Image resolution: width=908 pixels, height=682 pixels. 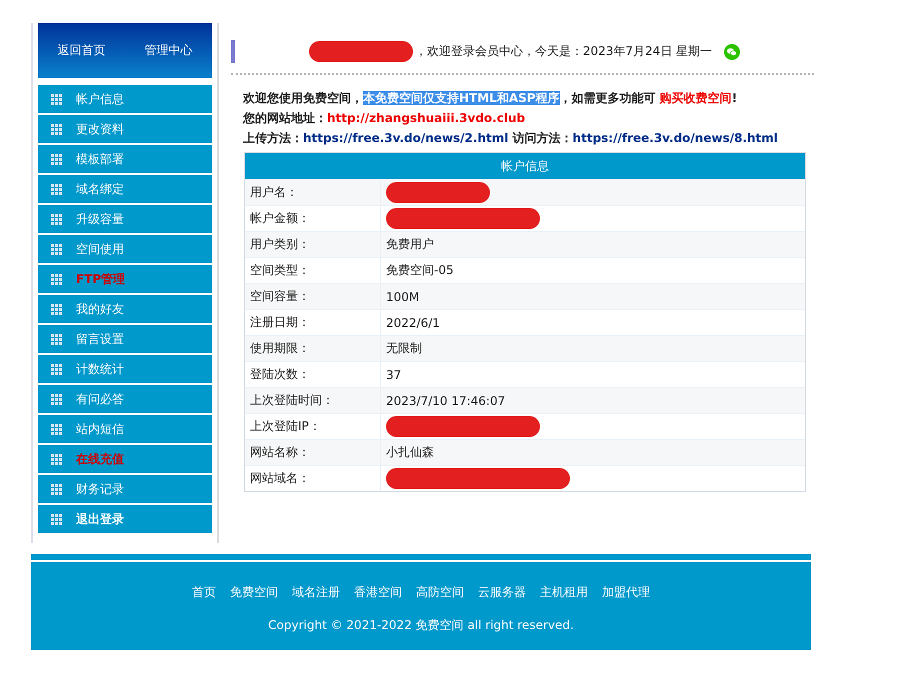 What do you see at coordinates (125, 369) in the screenshot?
I see `sidebar-item: 计数统计` at bounding box center [125, 369].